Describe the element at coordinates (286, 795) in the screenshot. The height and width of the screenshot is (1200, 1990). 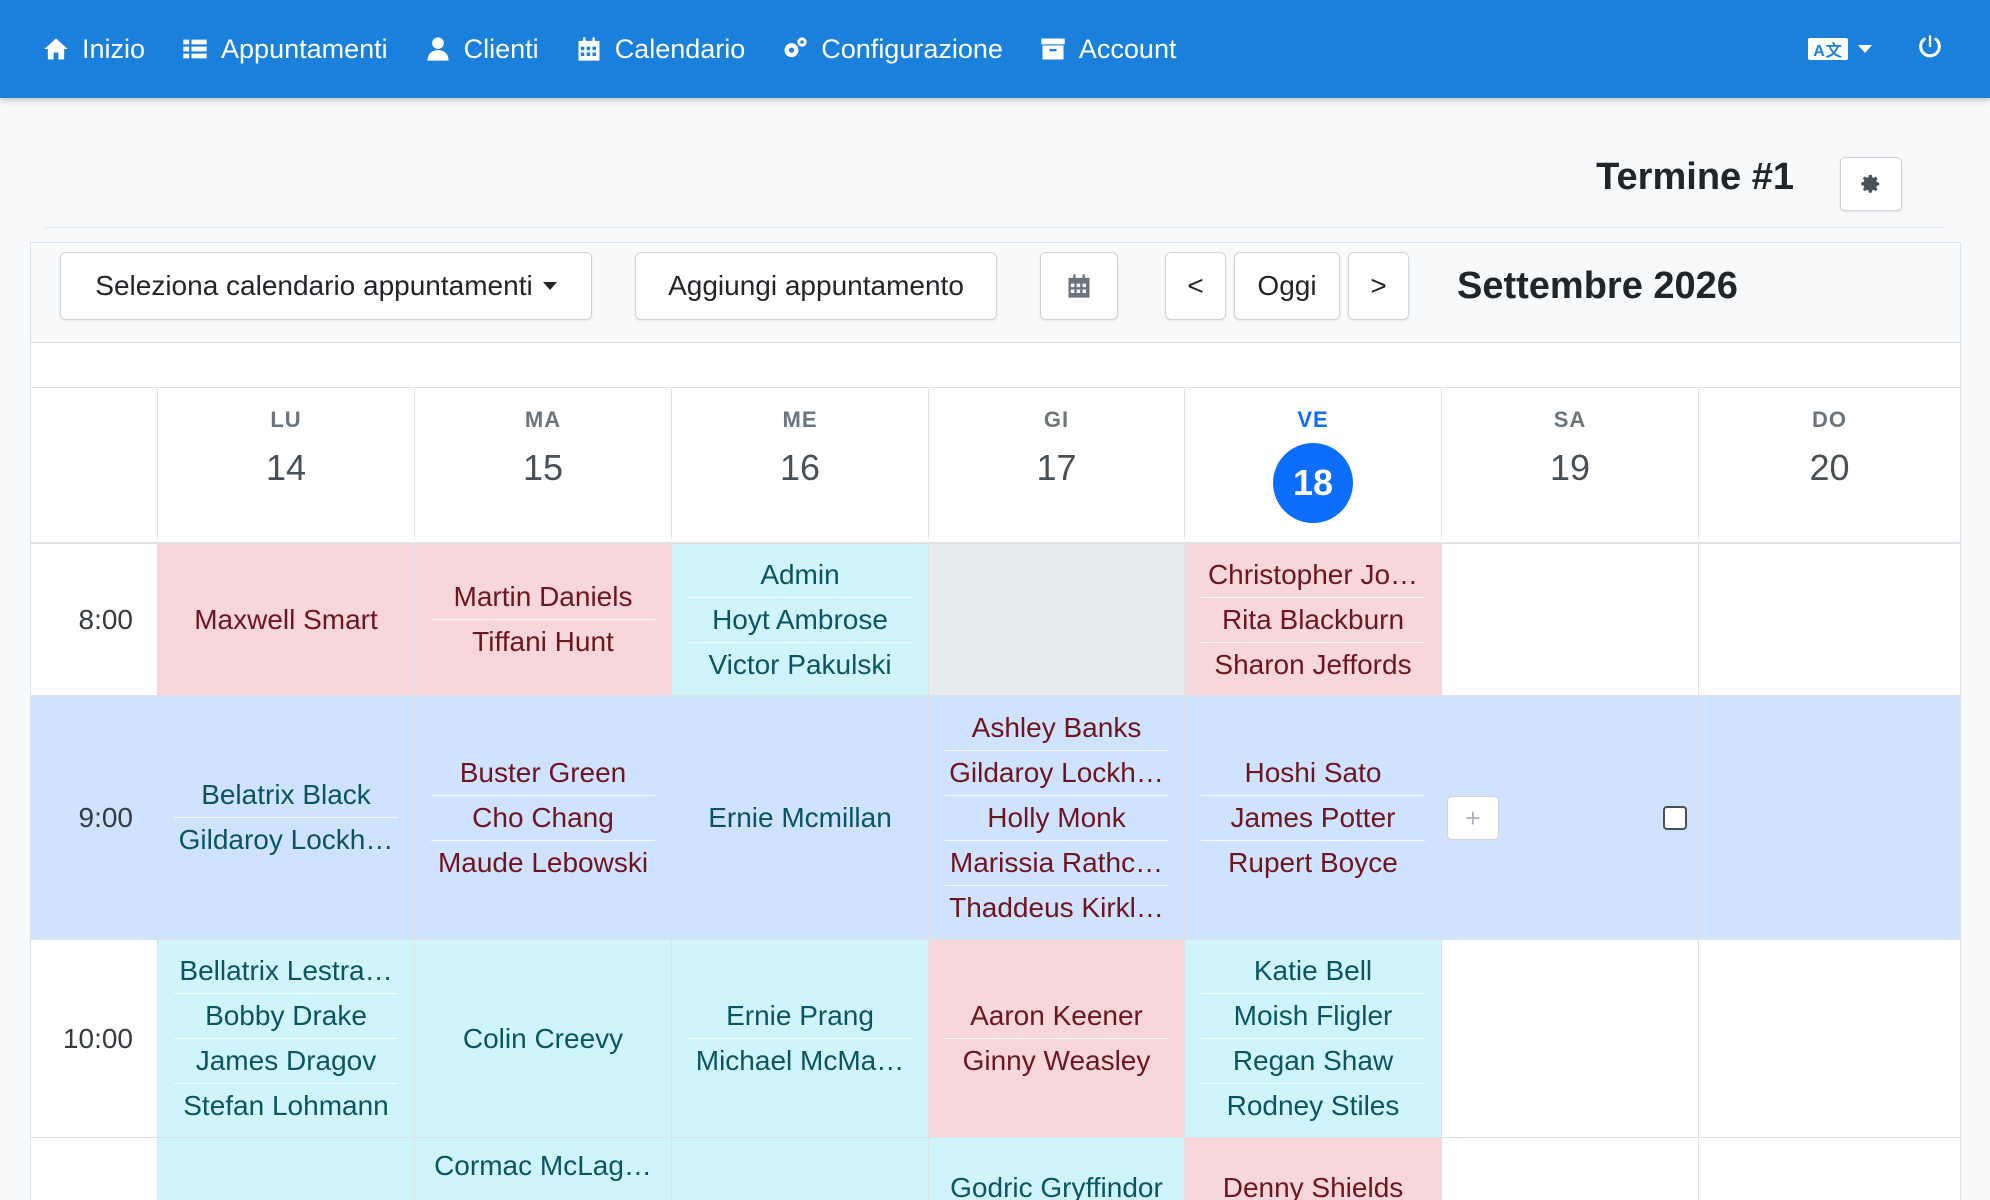
I see `appointment-client: Belatrix Black` at that location.